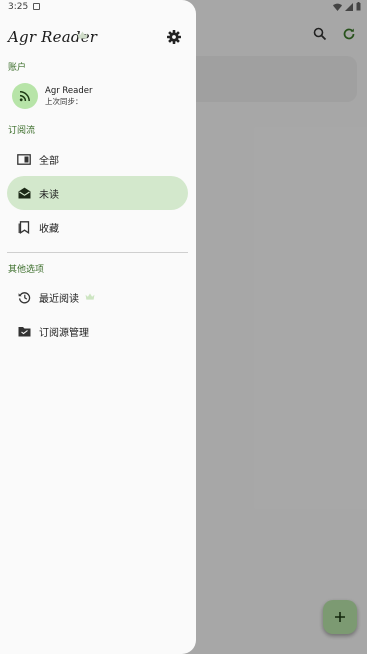  Describe the element at coordinates (97, 297) in the screenshot. I see `nav-item-recent: 最近阅读` at that location.